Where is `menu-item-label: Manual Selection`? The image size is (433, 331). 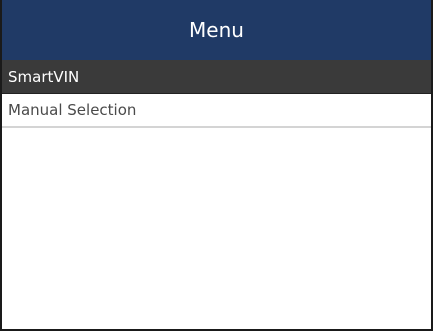
menu-item-label: Manual Selection is located at coordinates (72, 110).